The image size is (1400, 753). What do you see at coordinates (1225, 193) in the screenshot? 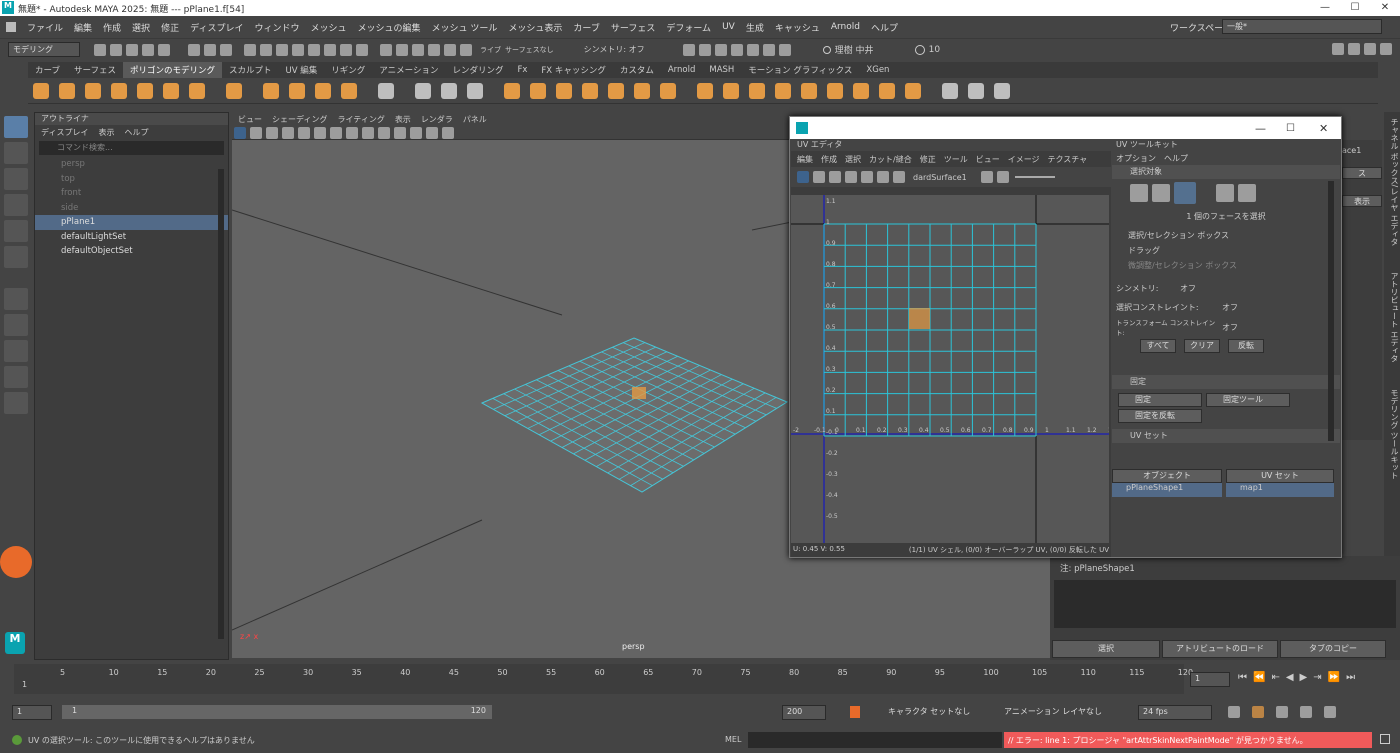
I see `uv-select-icon` at bounding box center [1225, 193].